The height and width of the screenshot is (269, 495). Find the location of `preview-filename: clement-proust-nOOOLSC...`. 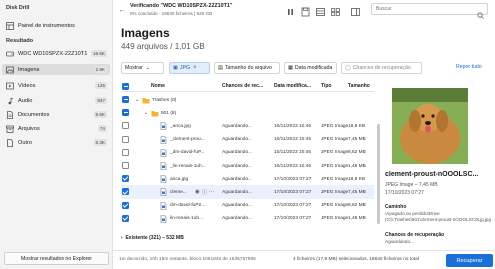

preview-filename: clement-proust-nOOOLSC... is located at coordinates (432, 174).